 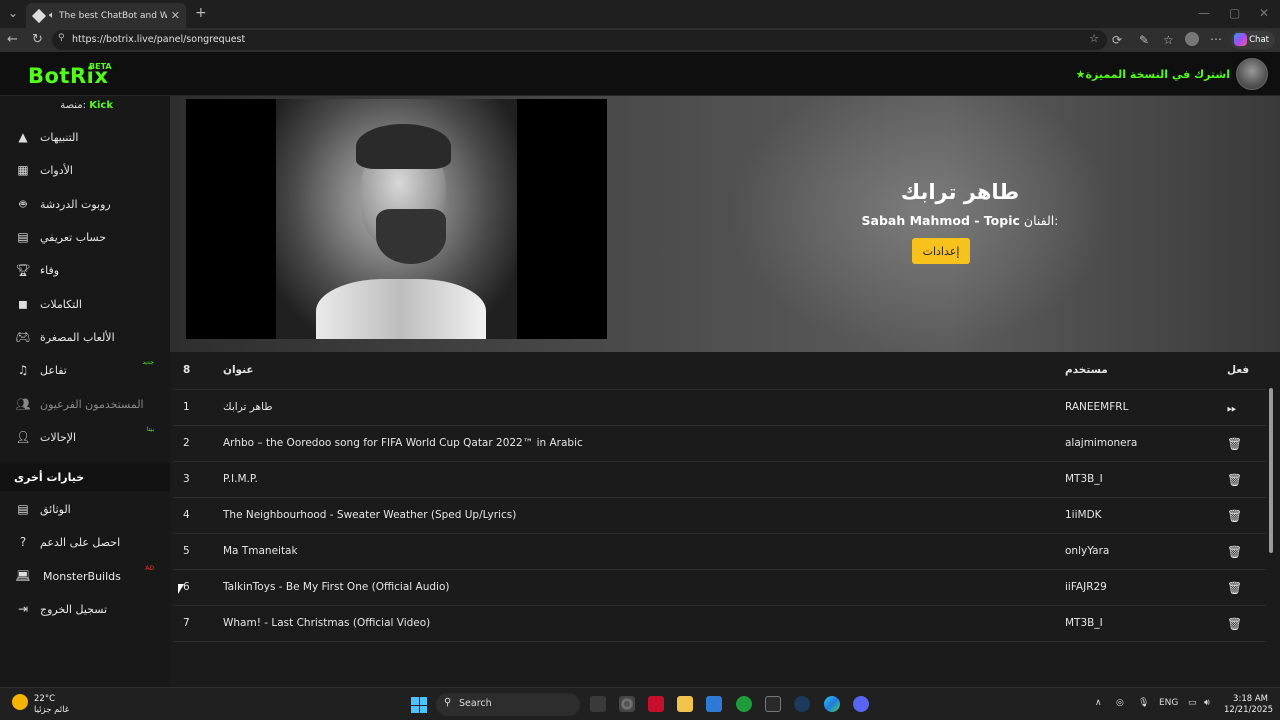 I want to click on volume-icon: 🔊︎, so click(x=1207, y=703).